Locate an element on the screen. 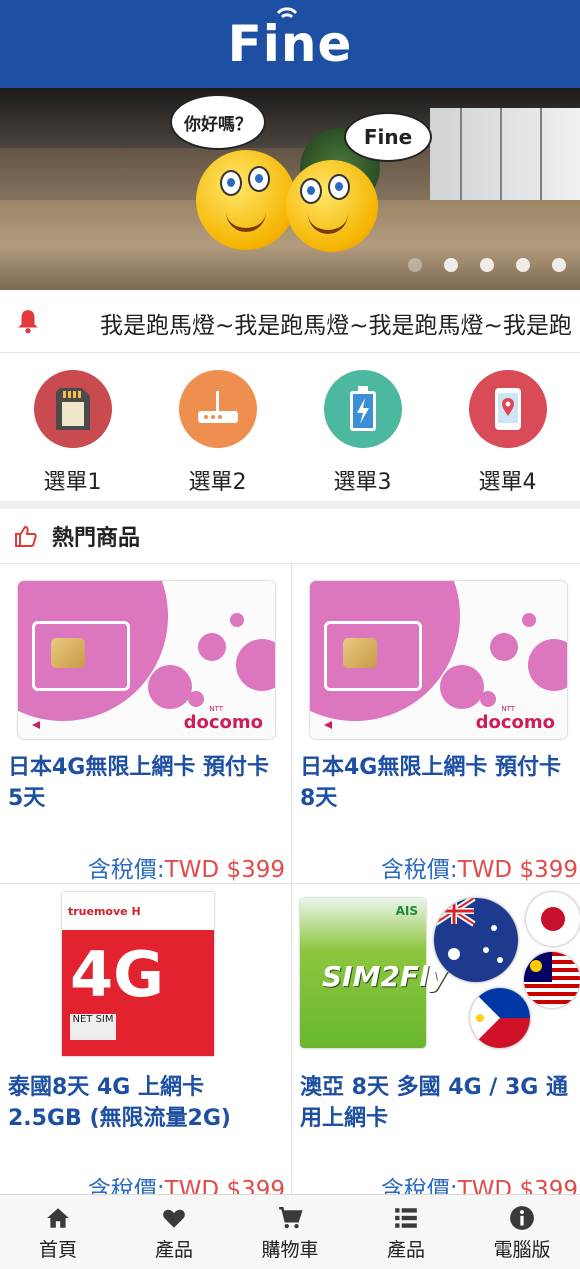  ais-badge: AIS is located at coordinates (406, 911).